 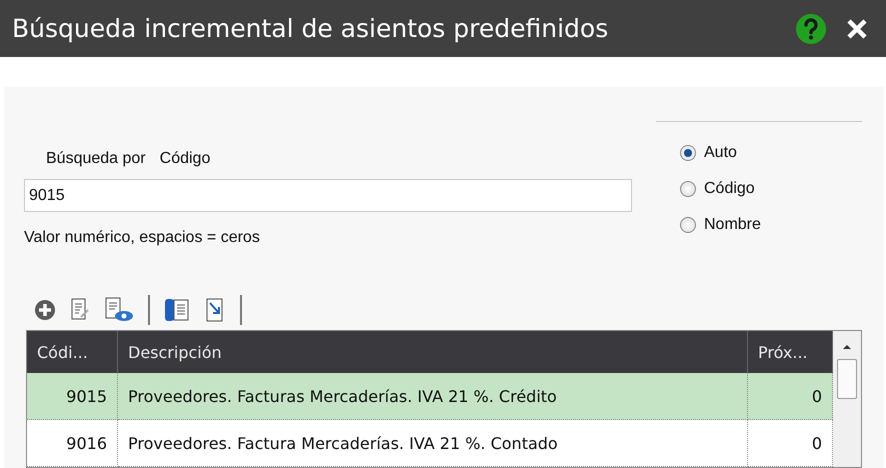 What do you see at coordinates (771, 153) in the screenshot?
I see `radio-option: Auto` at bounding box center [771, 153].